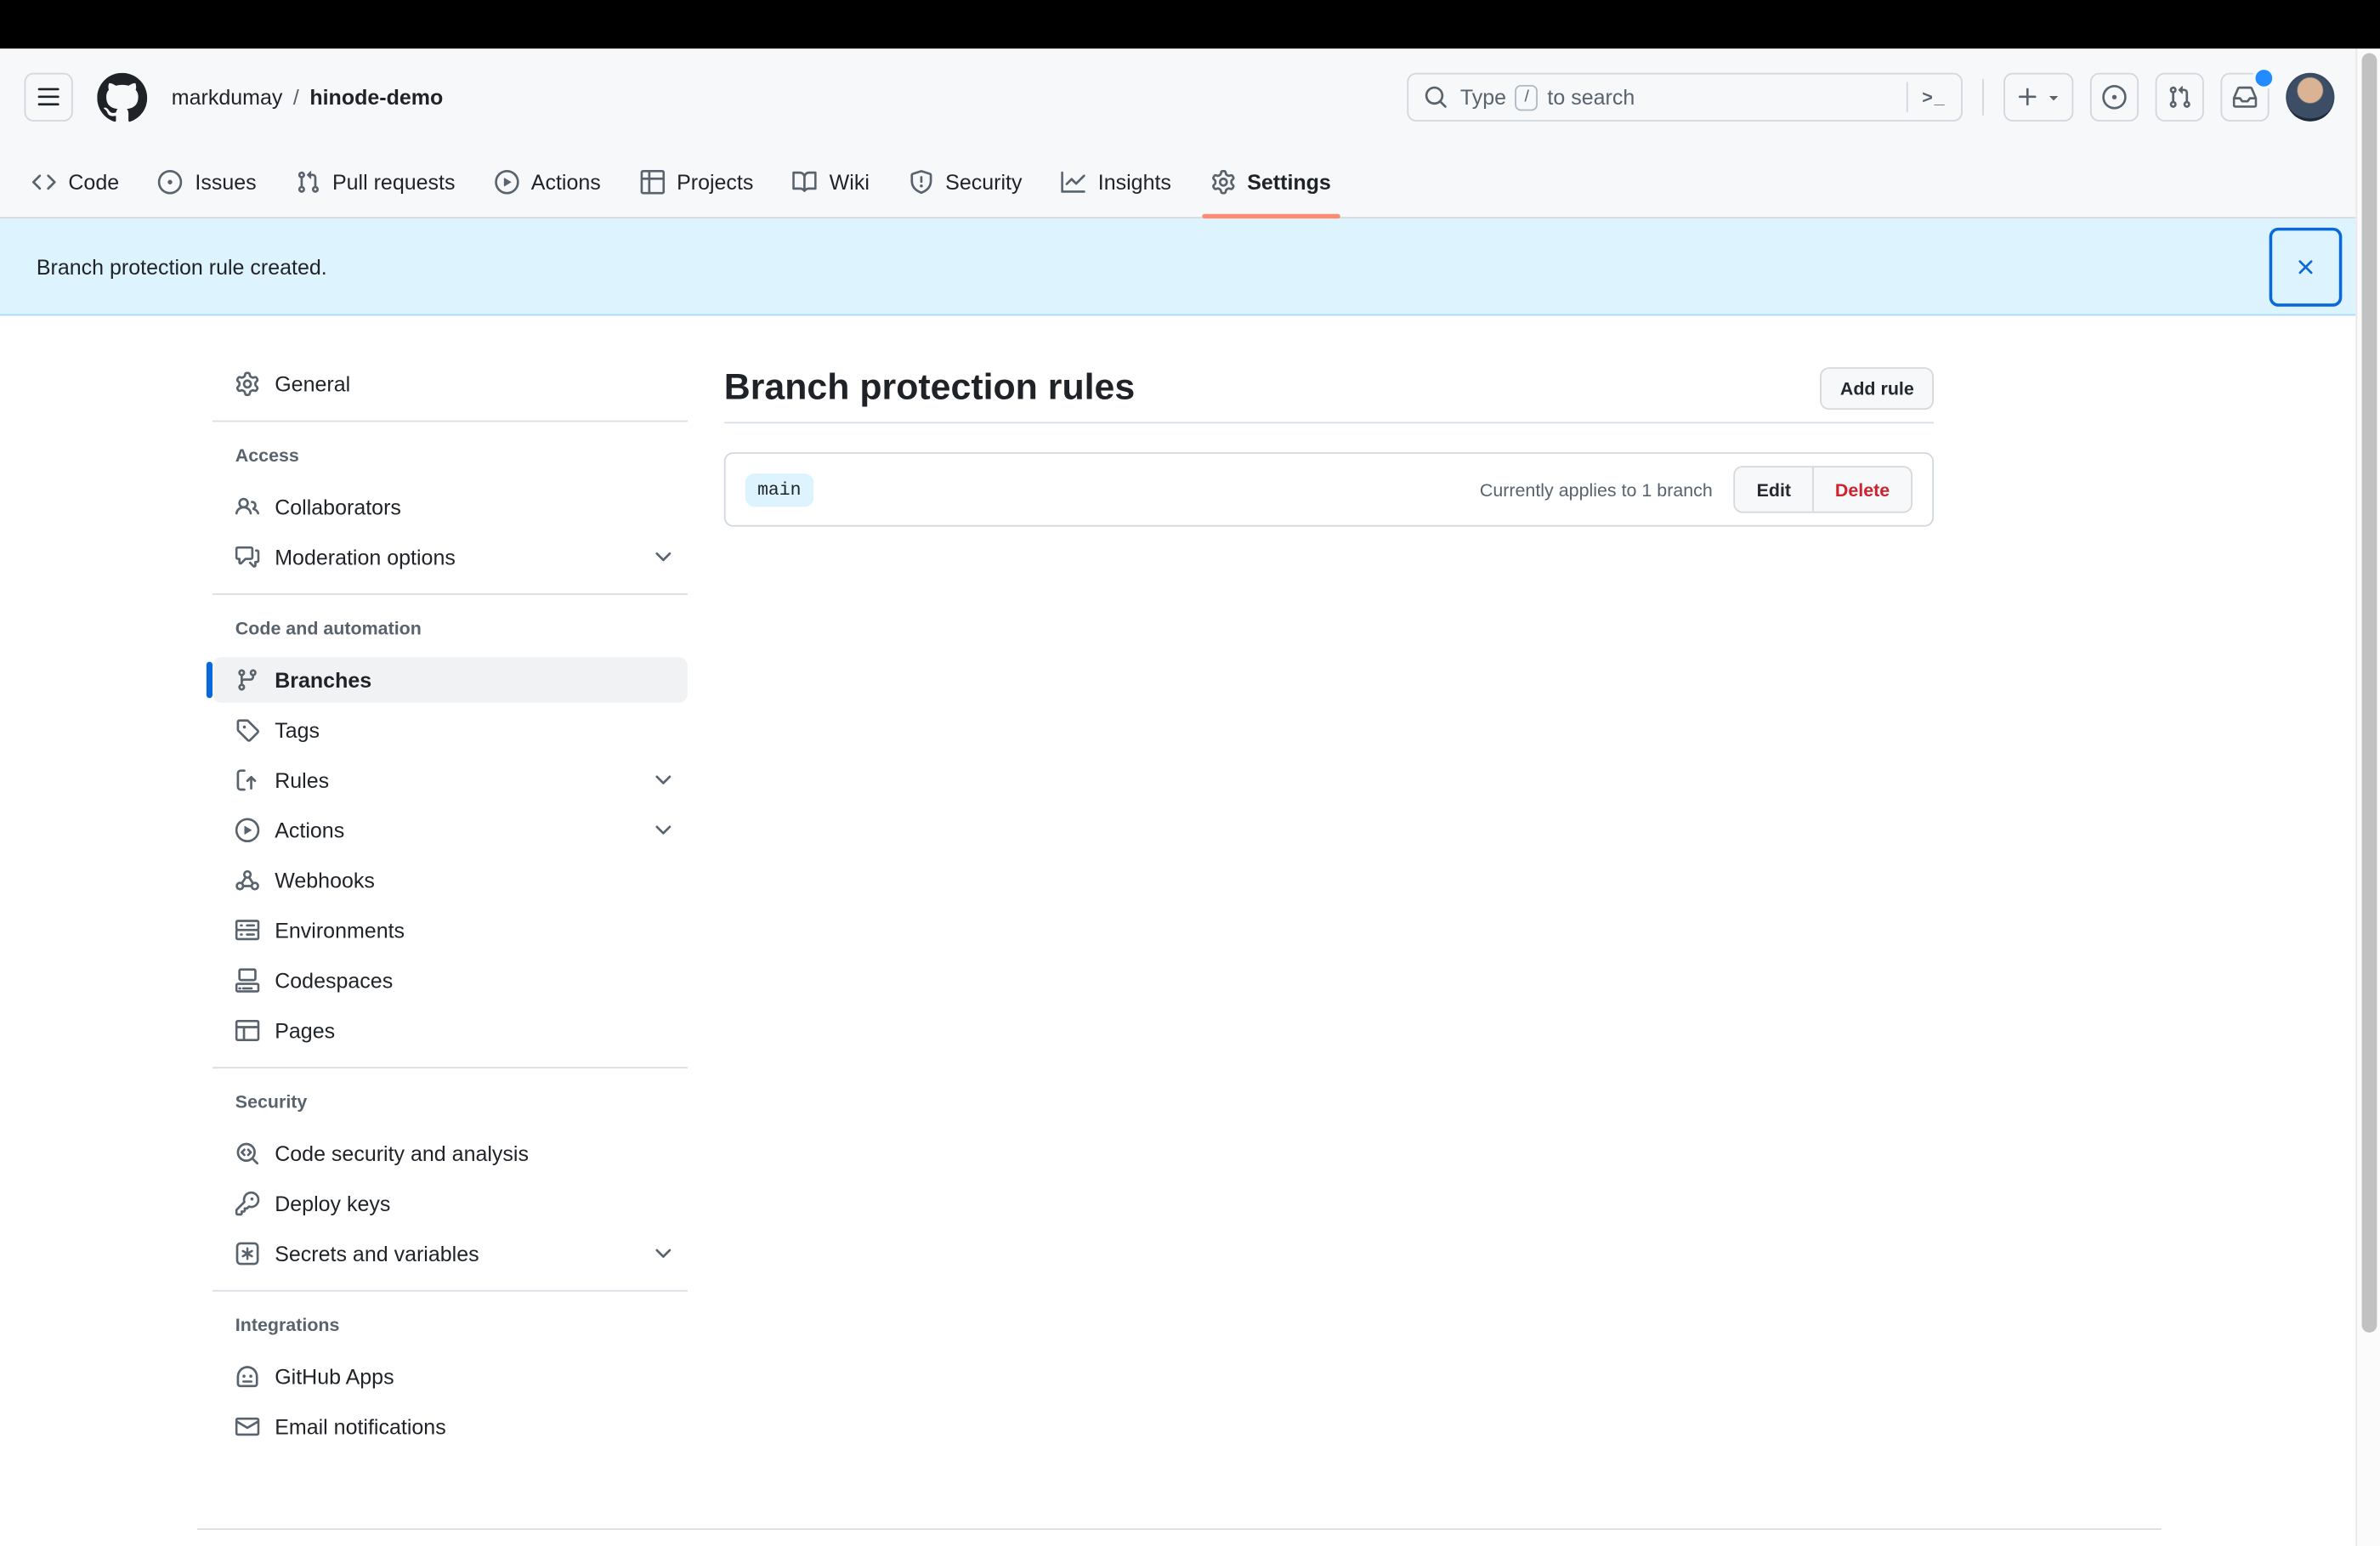 The height and width of the screenshot is (1546, 2380). Describe the element at coordinates (313, 384) in the screenshot. I see `sidebar-item-label: General` at that location.